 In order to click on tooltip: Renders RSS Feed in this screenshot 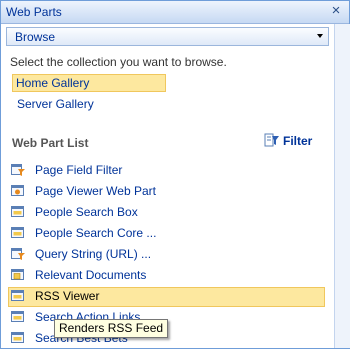, I will do `click(111, 328)`.